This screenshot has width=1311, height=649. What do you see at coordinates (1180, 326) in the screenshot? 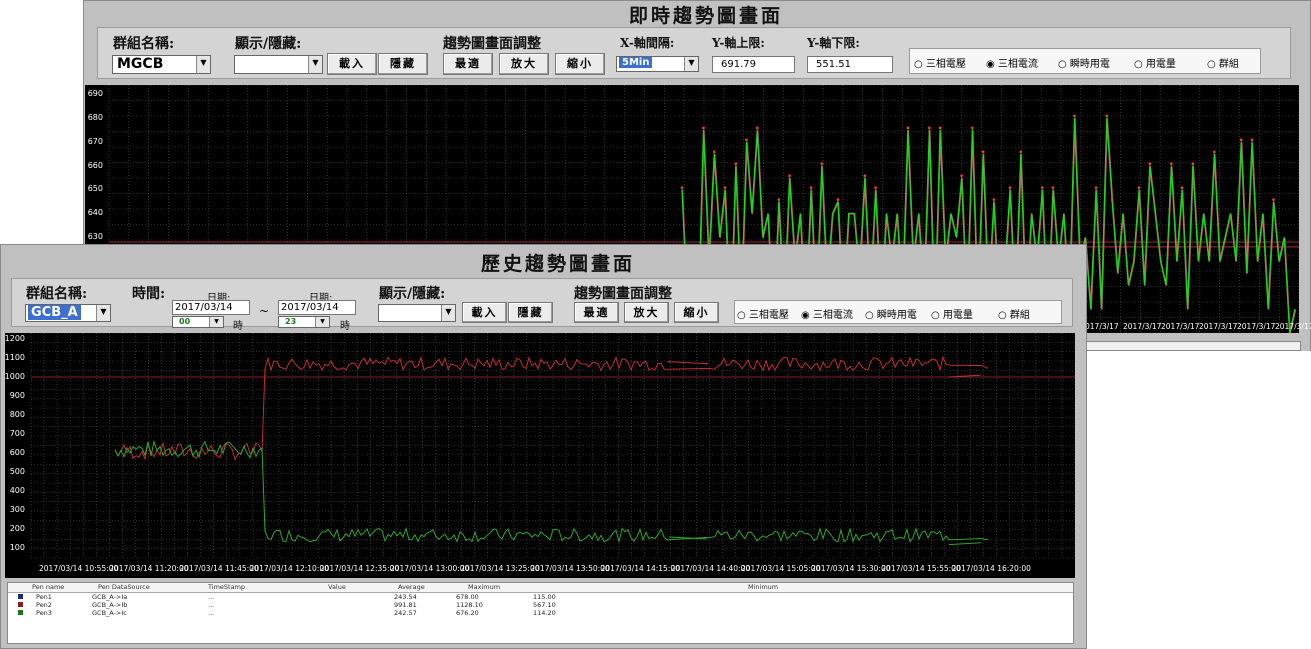
I see `x-tick-label: 2017/3/17` at bounding box center [1180, 326].